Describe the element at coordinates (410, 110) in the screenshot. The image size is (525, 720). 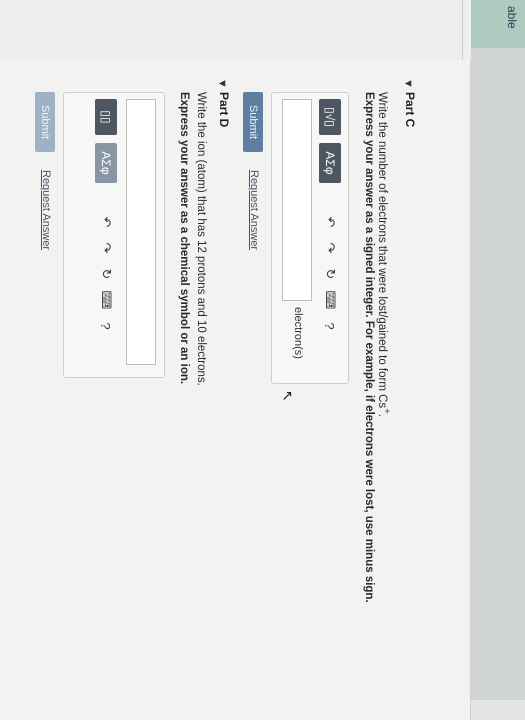
I see `part-c-title: Part C` at that location.